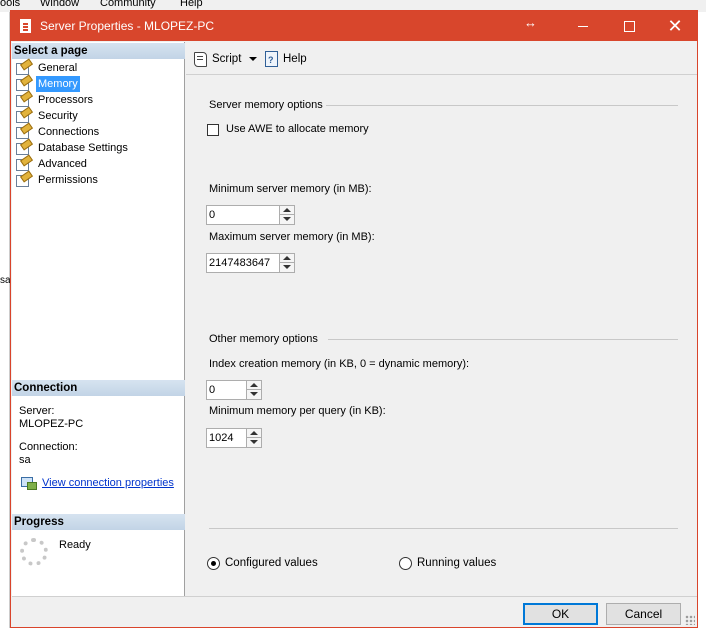  What do you see at coordinates (98, 388) in the screenshot?
I see `connection-header: Connection` at bounding box center [98, 388].